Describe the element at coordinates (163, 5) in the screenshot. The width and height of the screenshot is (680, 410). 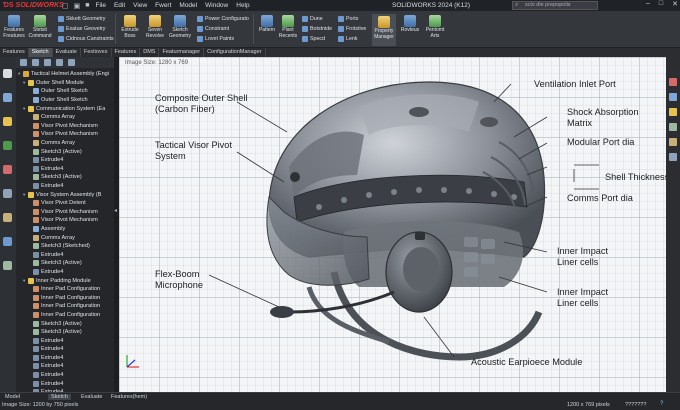
I see `menu-insert: Fwert` at that location.